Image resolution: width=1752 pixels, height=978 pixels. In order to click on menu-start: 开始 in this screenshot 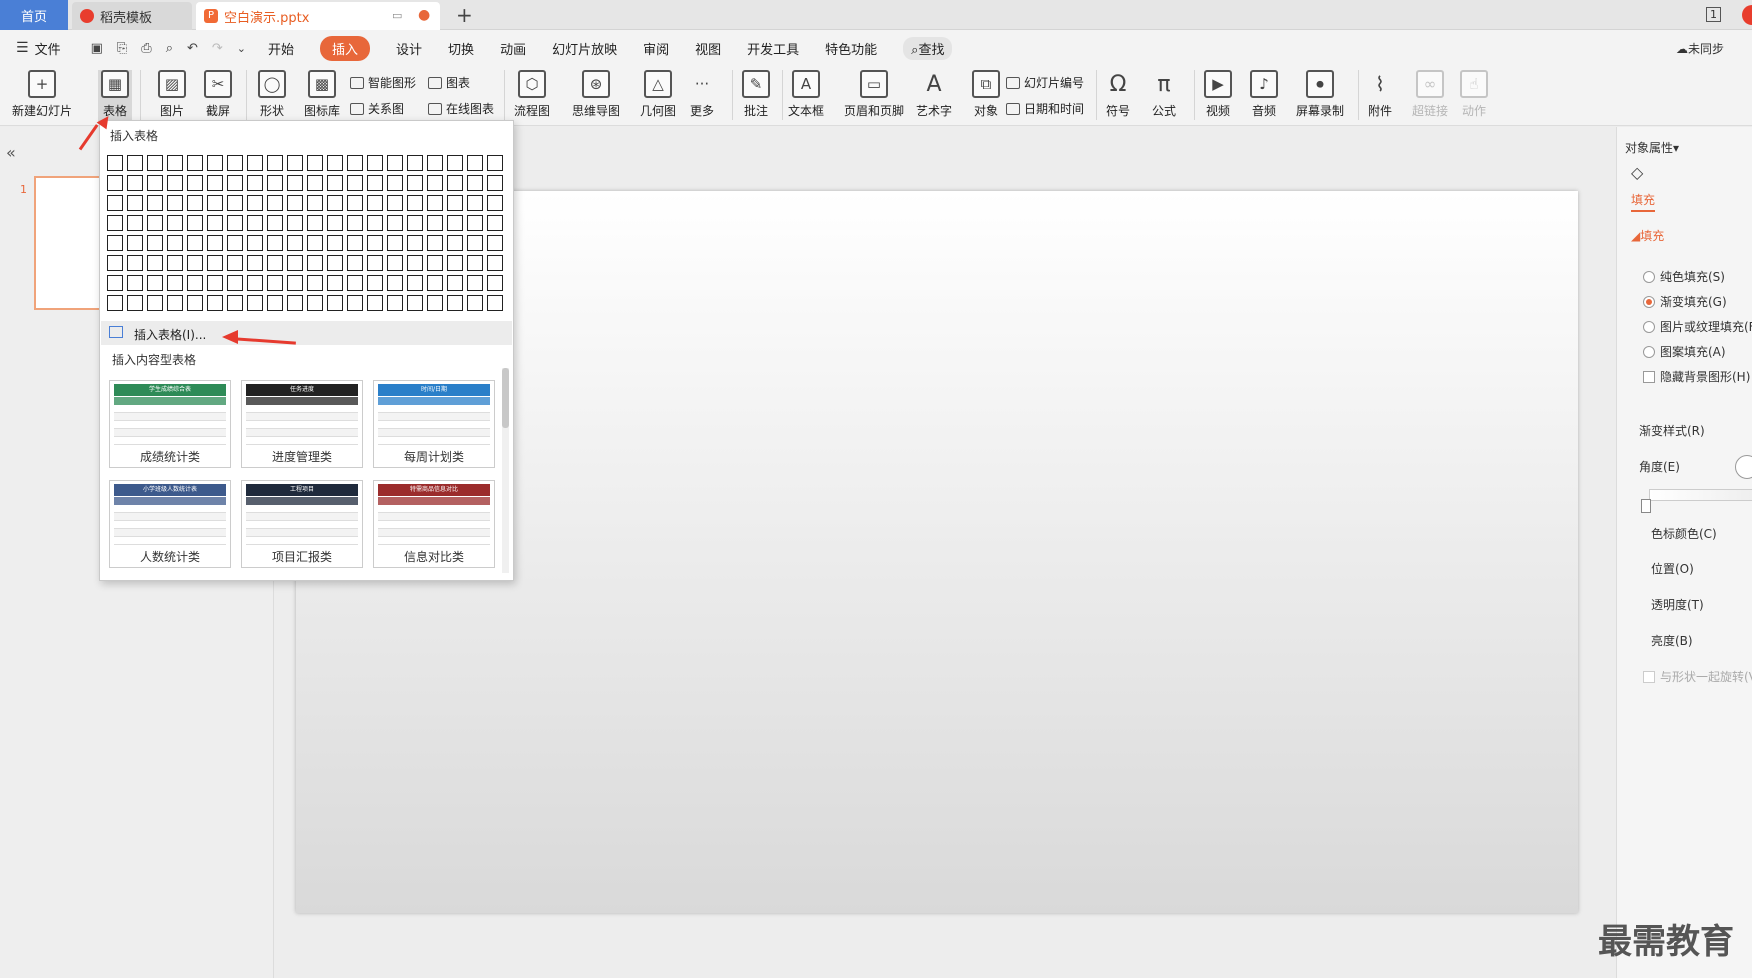, I will do `click(281, 48)`.